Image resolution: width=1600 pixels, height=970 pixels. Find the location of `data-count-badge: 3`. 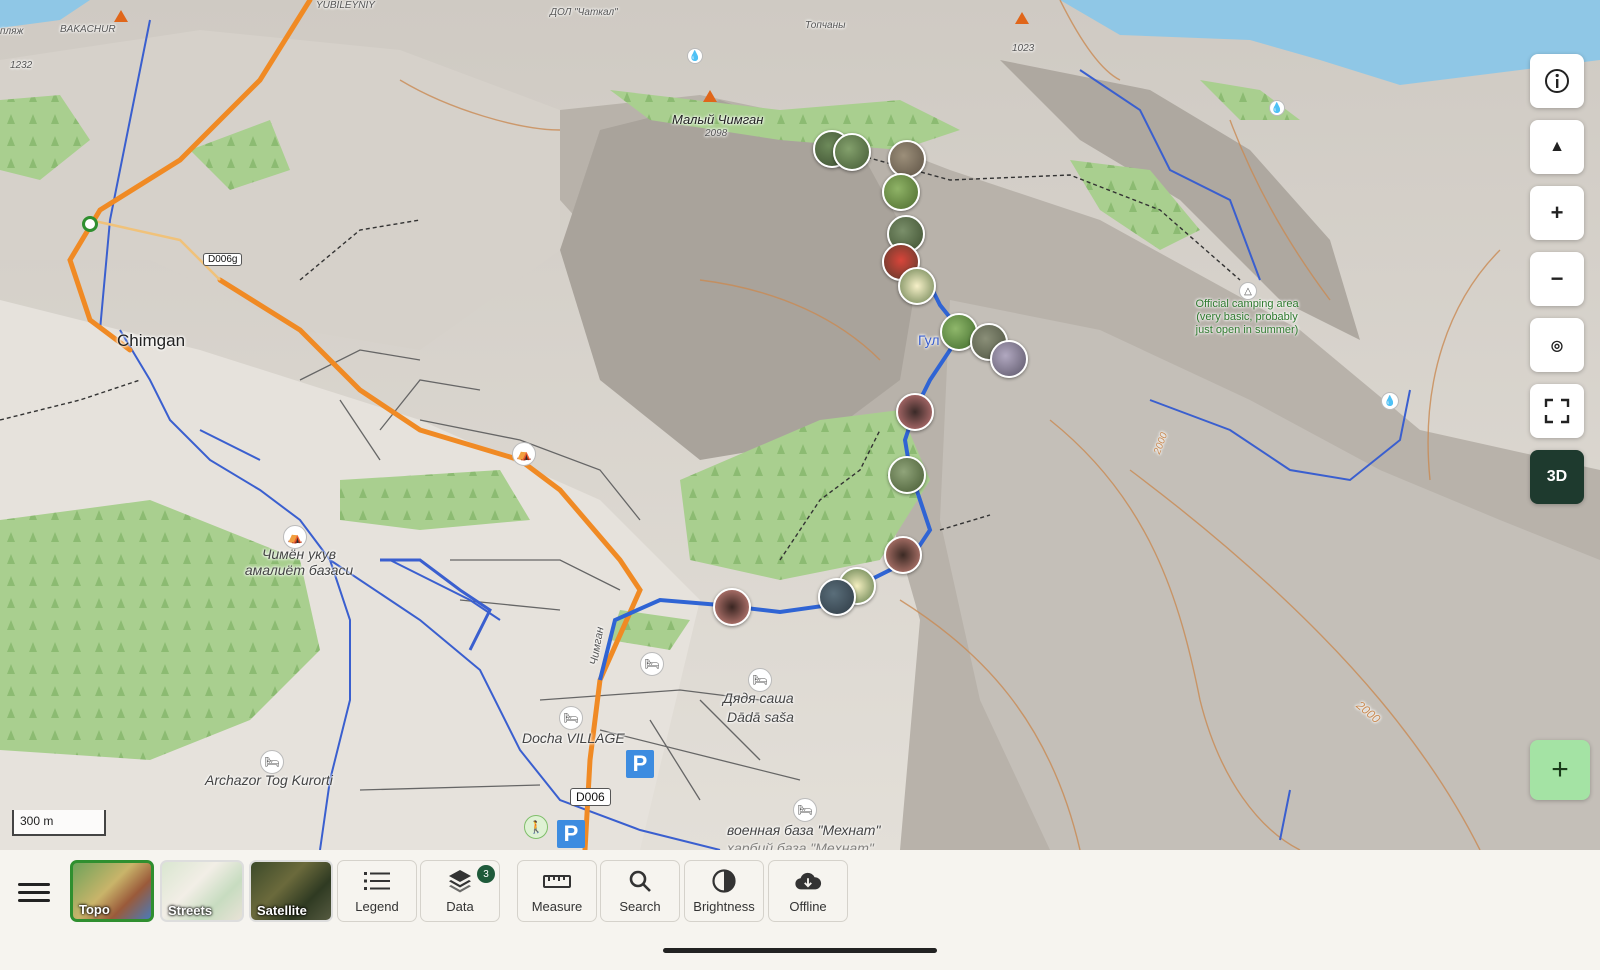

data-count-badge: 3 is located at coordinates (486, 874).